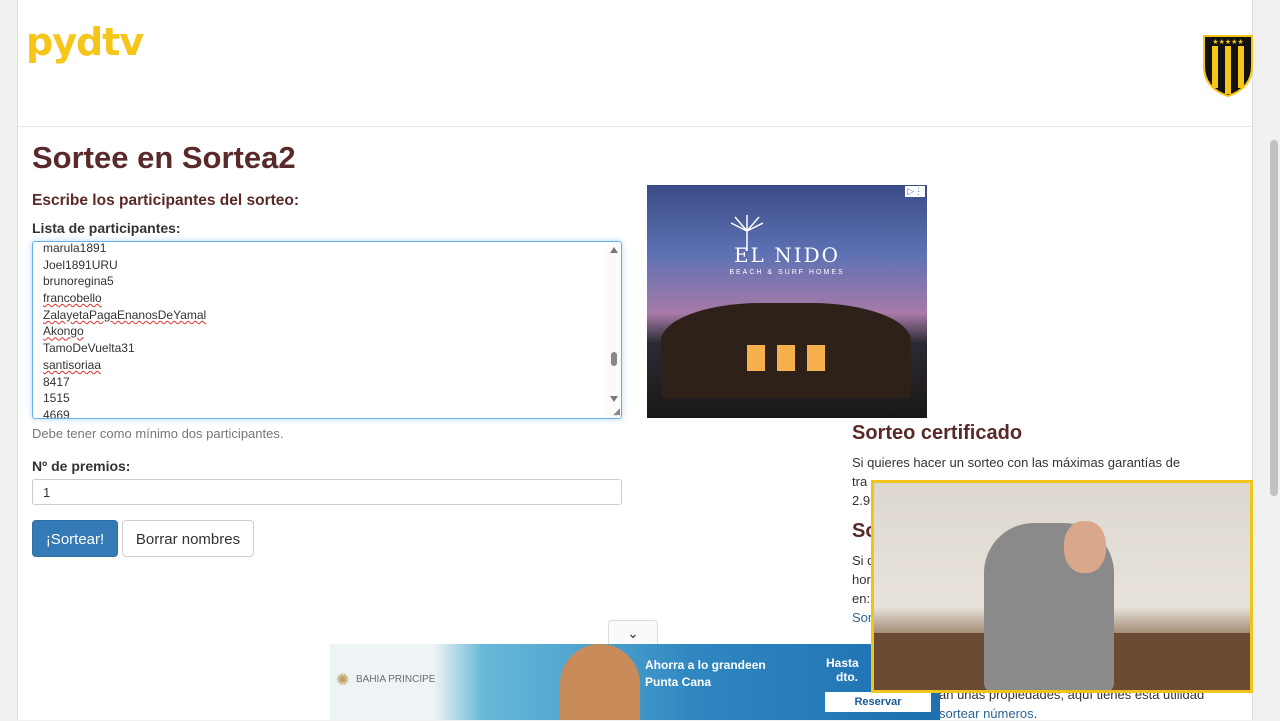  What do you see at coordinates (1035, 713) in the screenshot?
I see `bottom-period: .` at bounding box center [1035, 713].